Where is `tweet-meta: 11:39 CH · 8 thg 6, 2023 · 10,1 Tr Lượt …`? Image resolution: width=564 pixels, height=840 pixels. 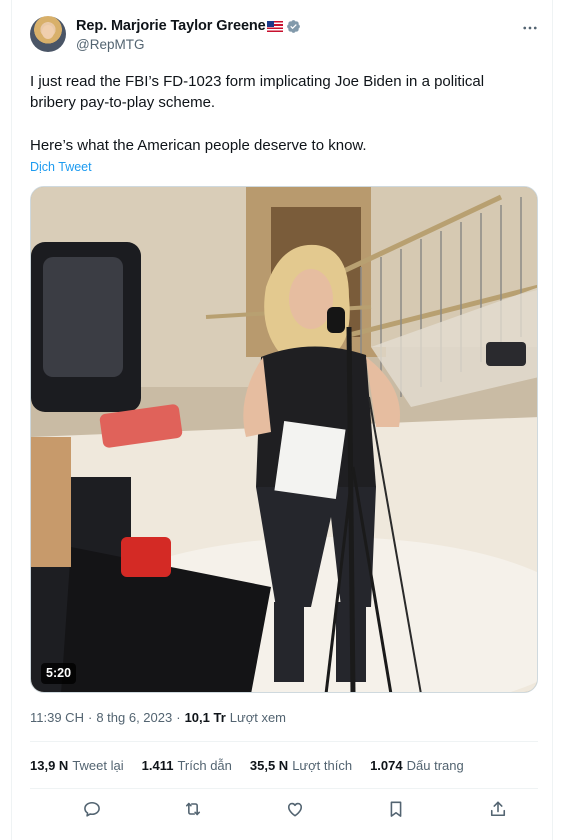
tweet-meta: 11:39 CH · 8 thg 6, 2023 · 10,1 Tr Lượt … is located at coordinates (158, 717).